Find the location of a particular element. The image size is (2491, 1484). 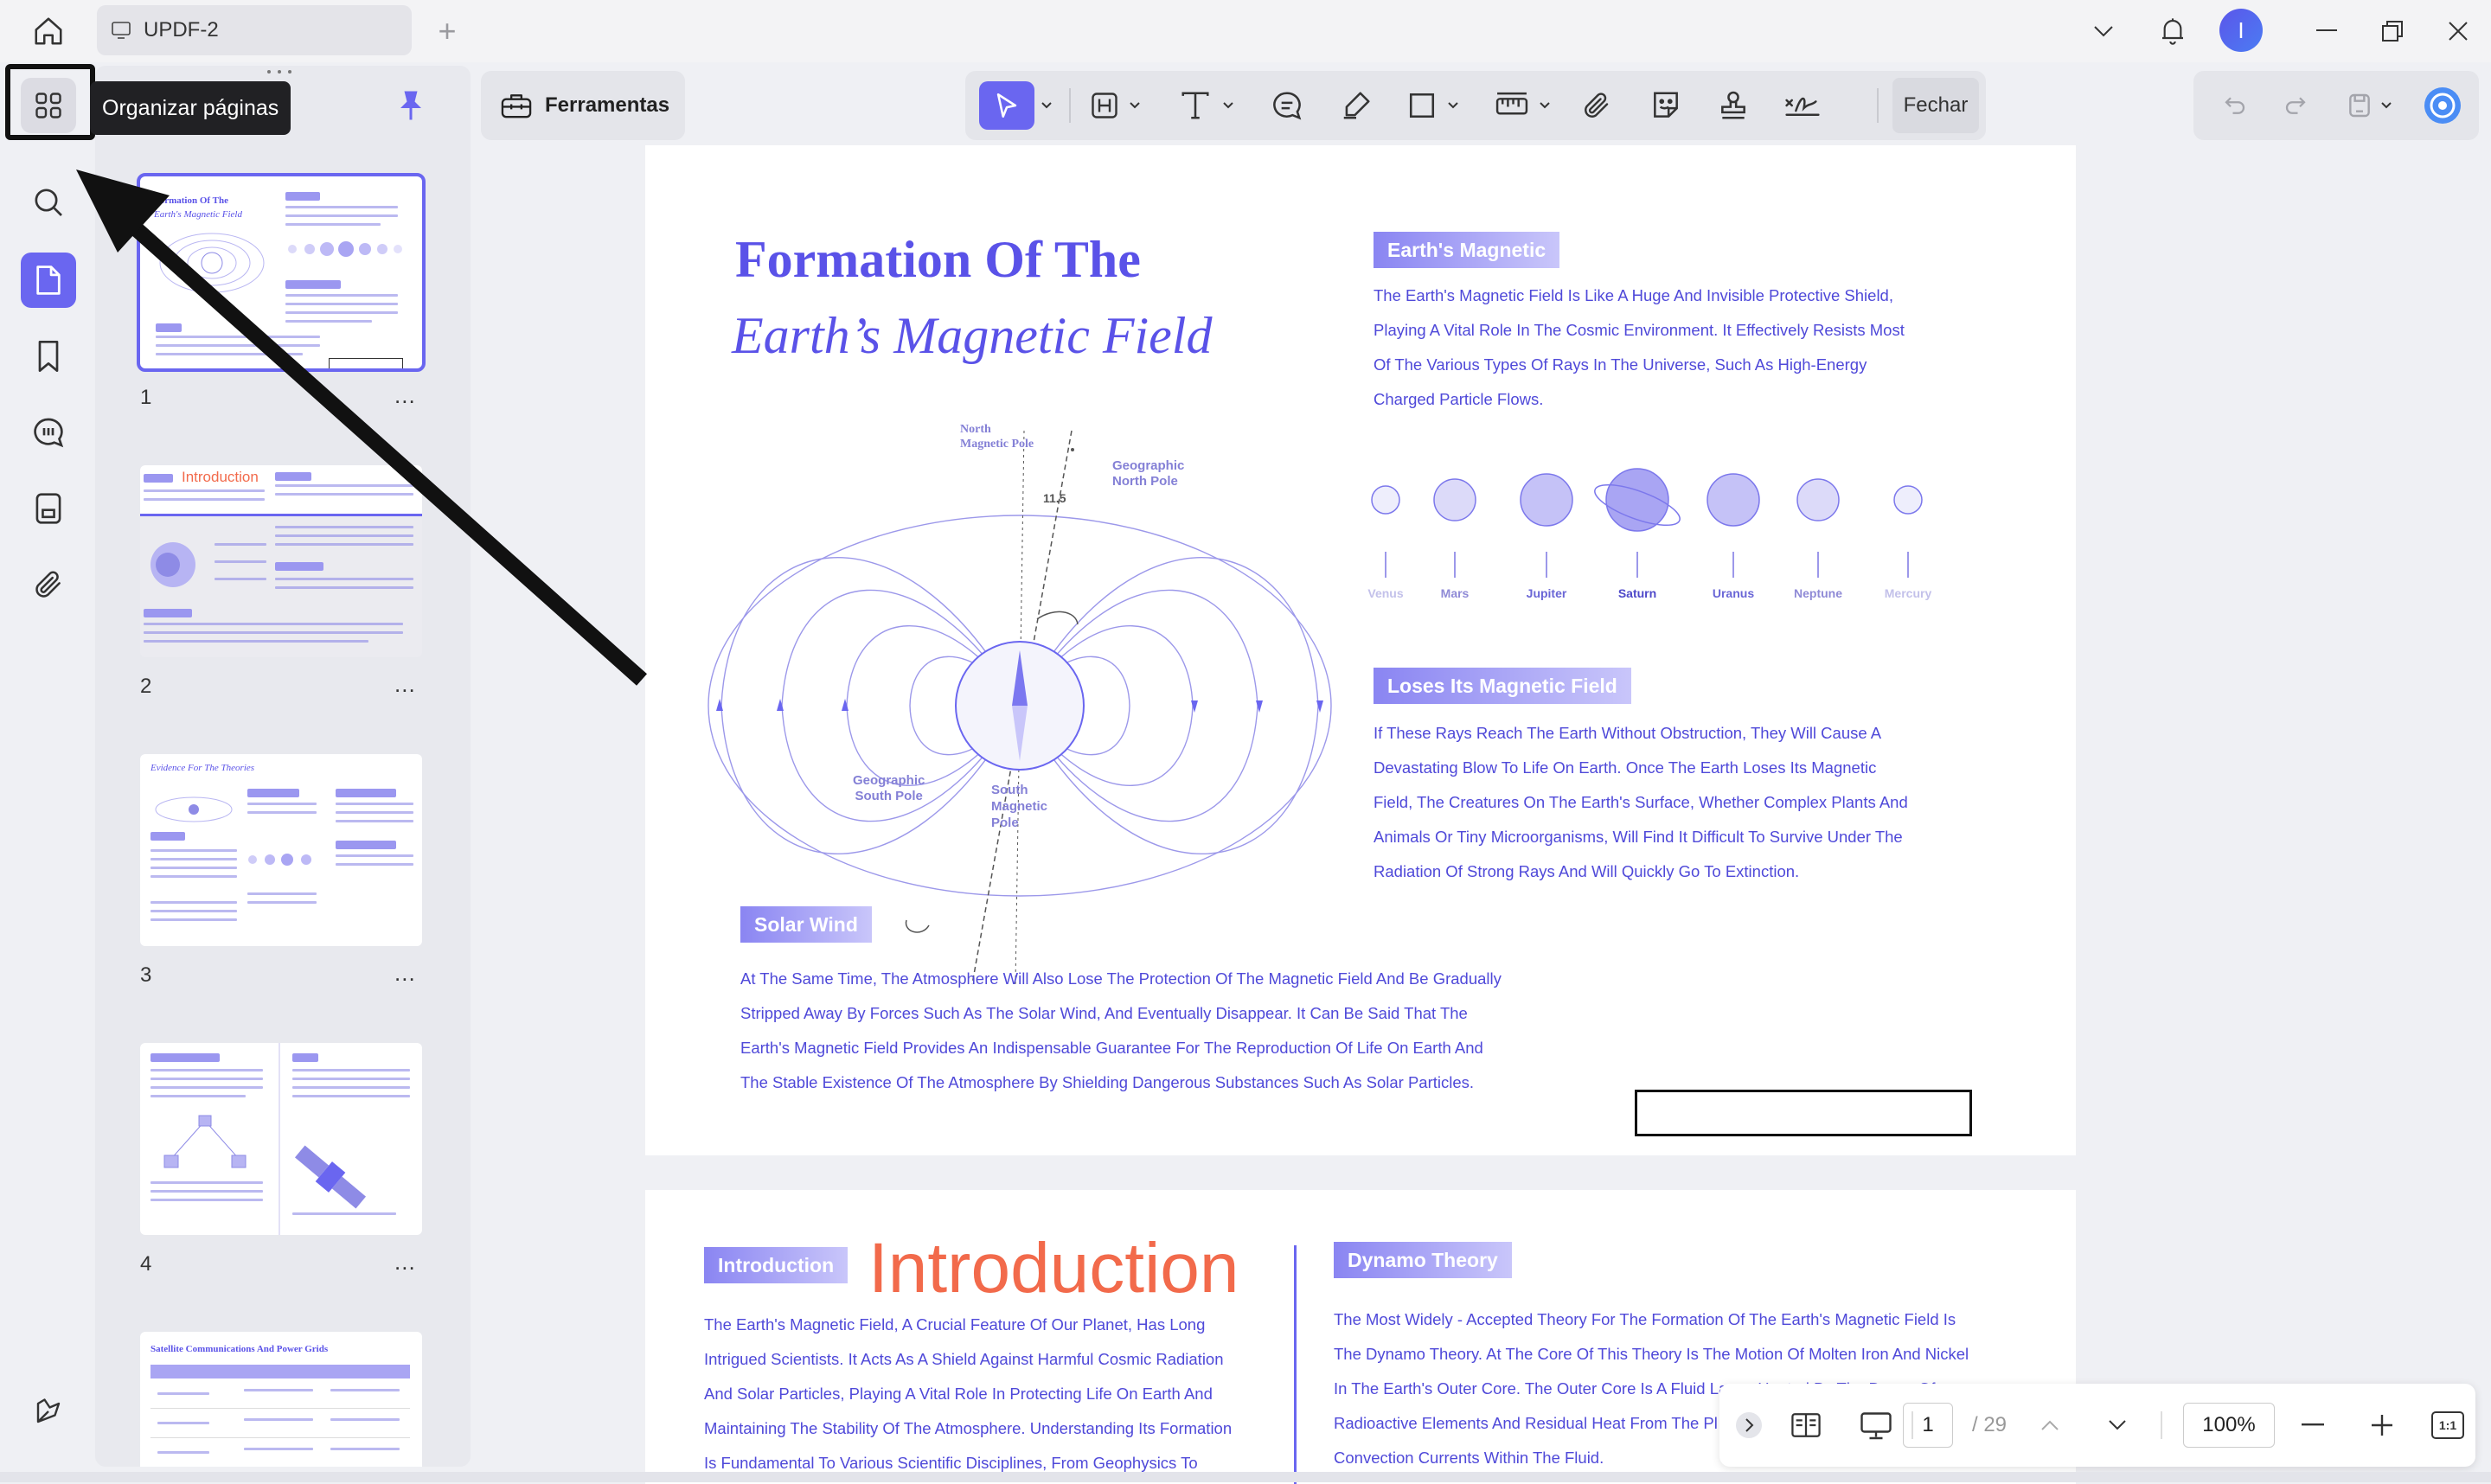

page-thumbnail-1: Formation Of The Earth's Magnetic Field is located at coordinates (281, 273).